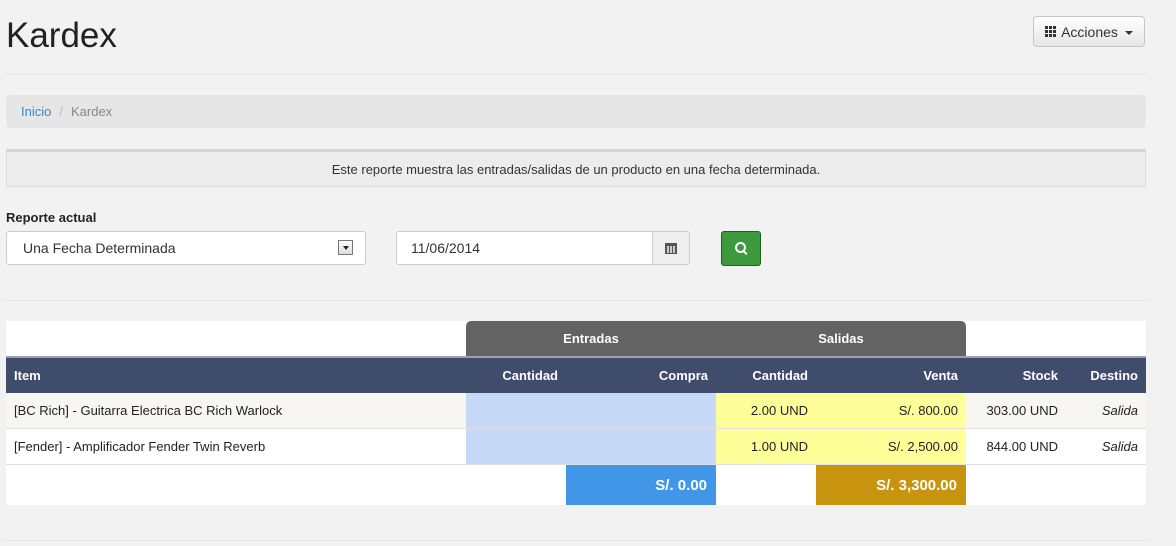 This screenshot has height=546, width=1176. I want to click on cell-salidas-cantidad: 1.00 UND, so click(766, 446).